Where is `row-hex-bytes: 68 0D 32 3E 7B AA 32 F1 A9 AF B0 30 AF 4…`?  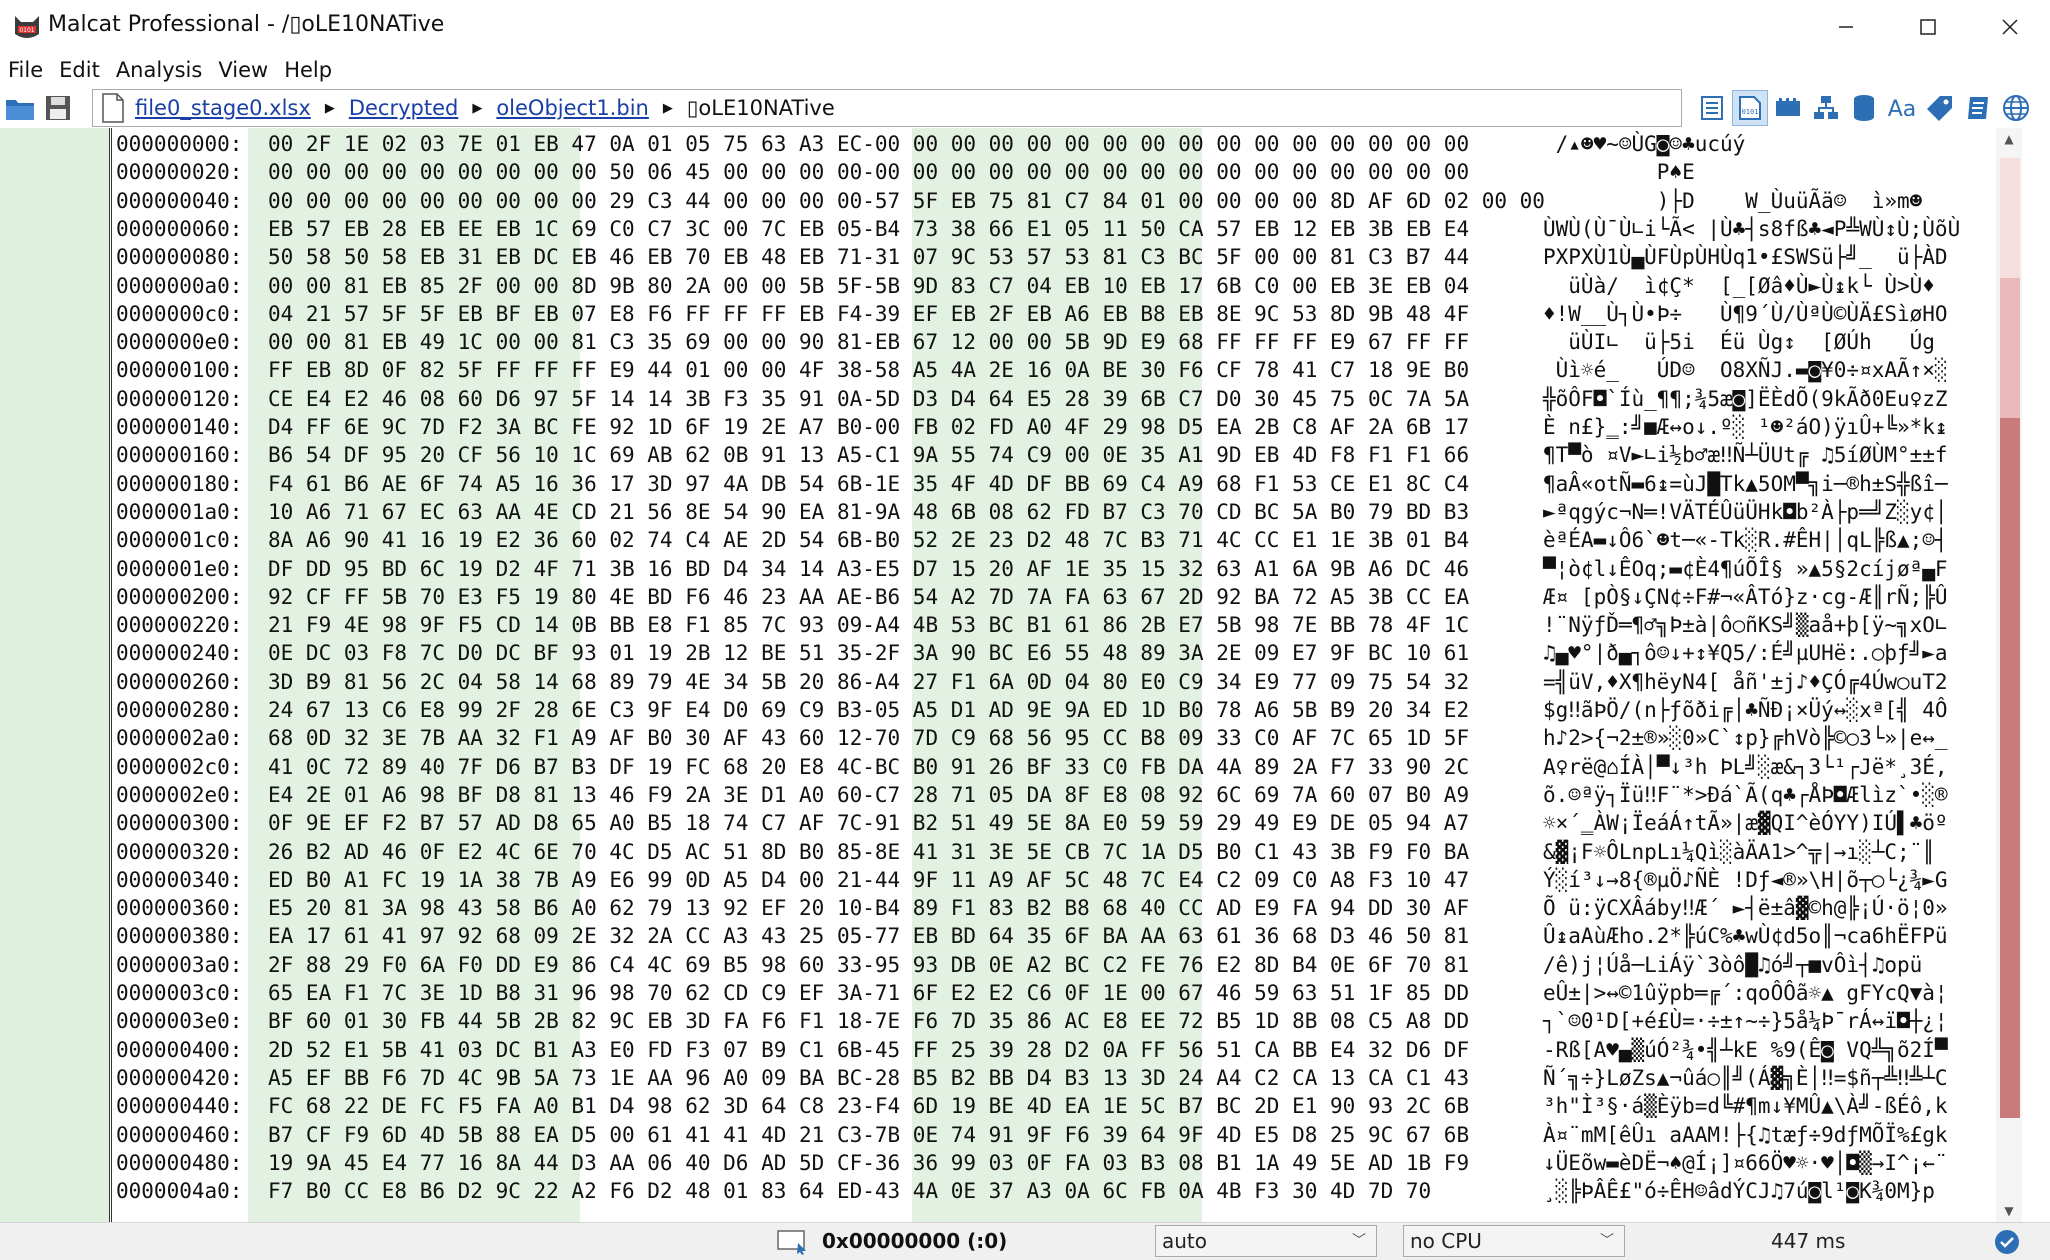
row-hex-bytes: 68 0D 32 3E 7B AA 32 F1 A9 AF B0 30 AF 4… is located at coordinates (868, 738).